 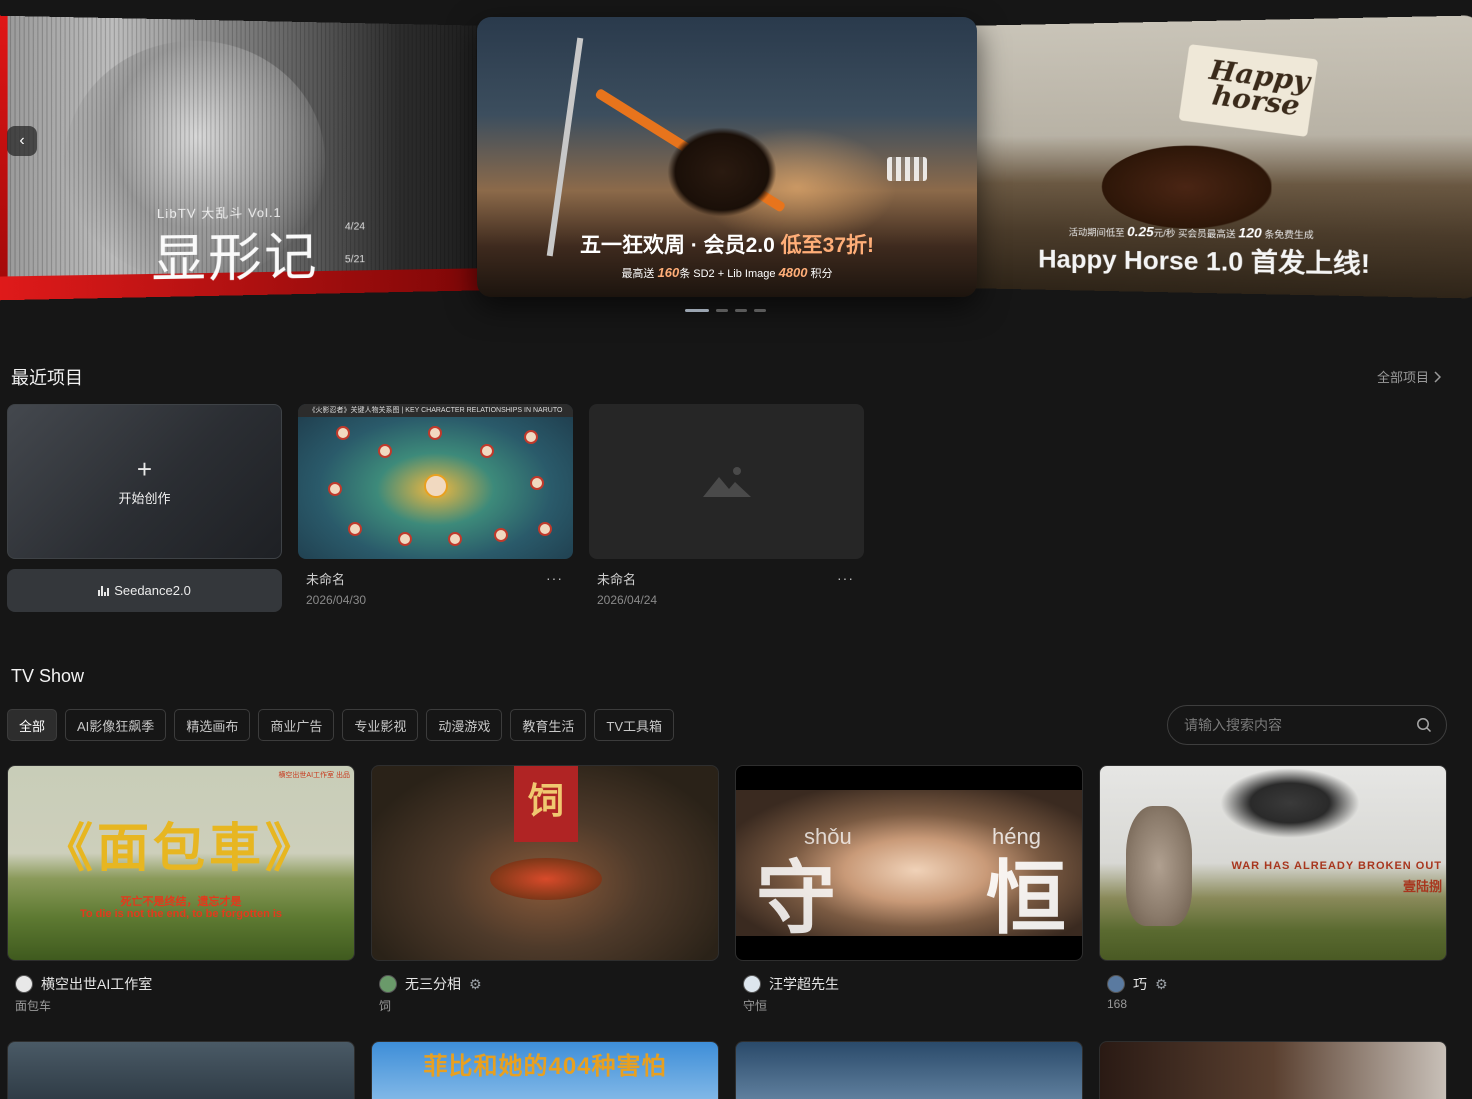 I want to click on card-author: 横空出世AI工作室, so click(x=83, y=984).